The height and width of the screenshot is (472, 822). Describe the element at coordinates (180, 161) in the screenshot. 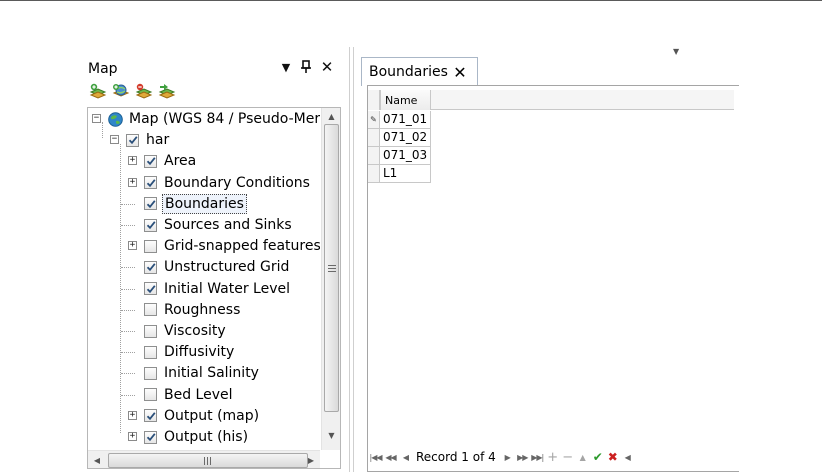

I see `tree-item-label: Area` at that location.